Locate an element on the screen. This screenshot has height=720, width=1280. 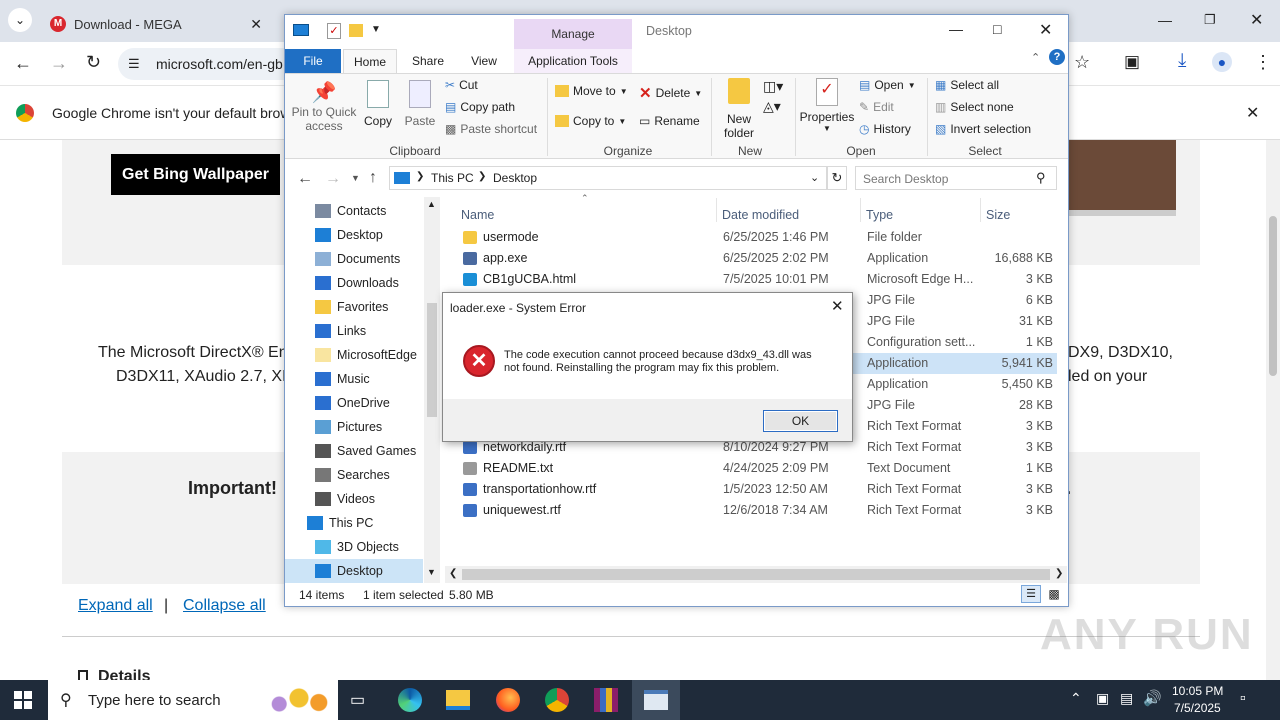
breadcrumb-this-pc: This PC is located at coordinates (452, 178).